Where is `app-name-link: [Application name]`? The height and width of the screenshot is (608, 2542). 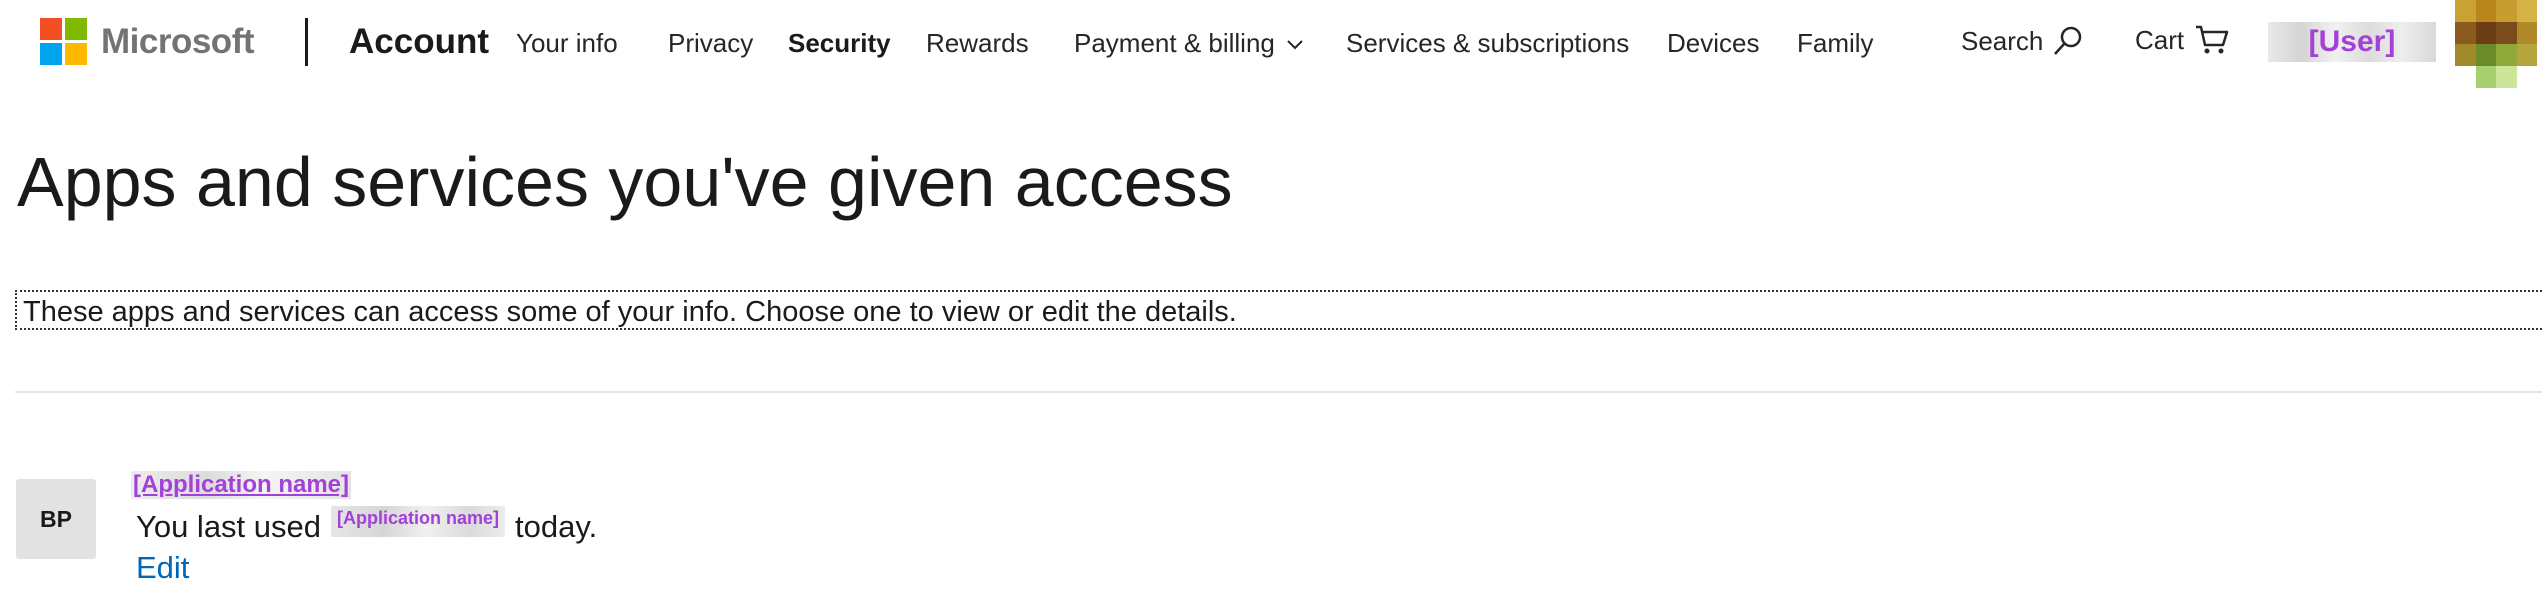
app-name-link: [Application name] is located at coordinates (241, 485).